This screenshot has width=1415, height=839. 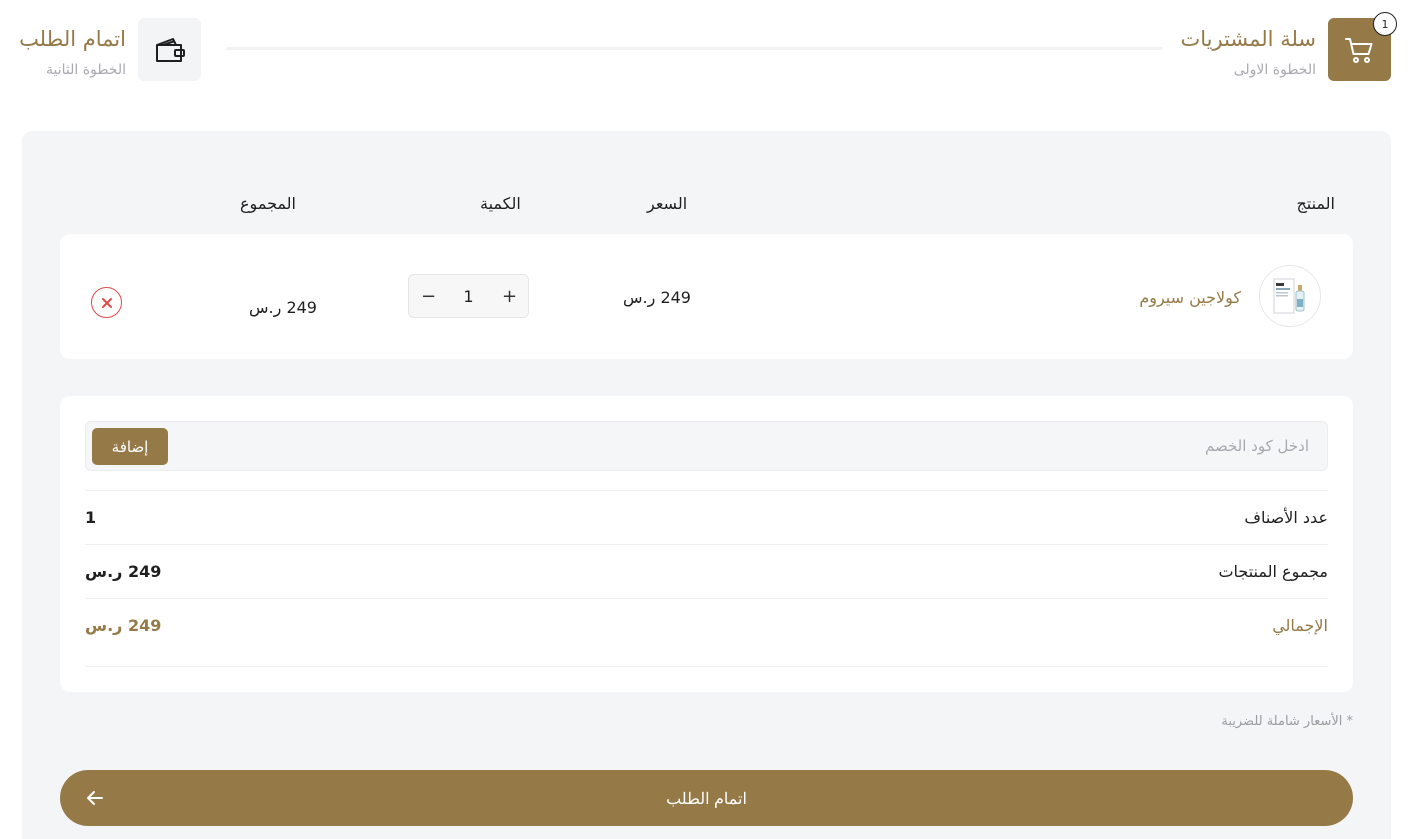 I want to click on checkout-button-label: اتمام الطلب, so click(x=706, y=799).